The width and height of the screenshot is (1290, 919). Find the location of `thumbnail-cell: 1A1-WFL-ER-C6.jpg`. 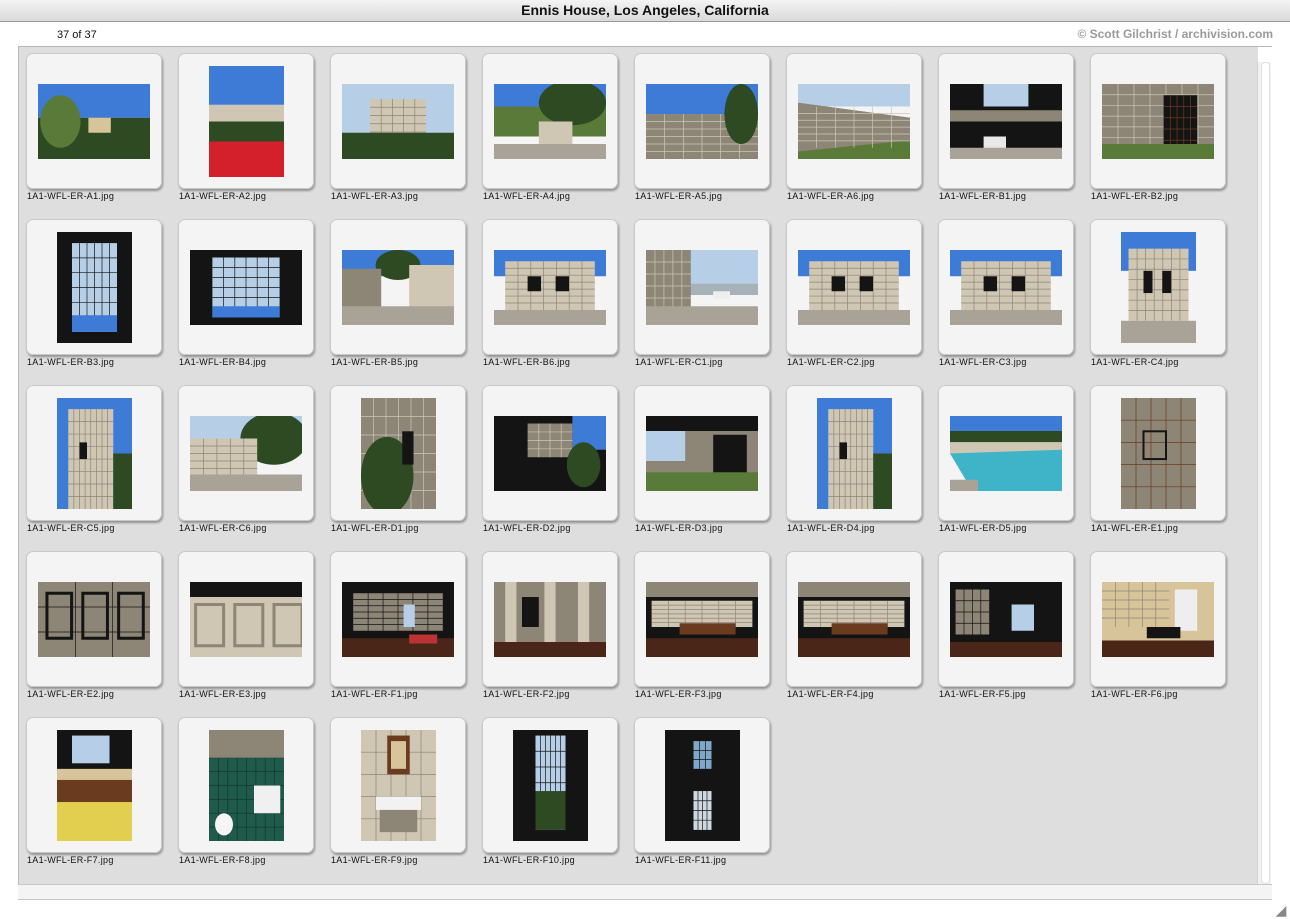

thumbnail-cell: 1A1-WFL-ER-C6.jpg is located at coordinates (243, 460).